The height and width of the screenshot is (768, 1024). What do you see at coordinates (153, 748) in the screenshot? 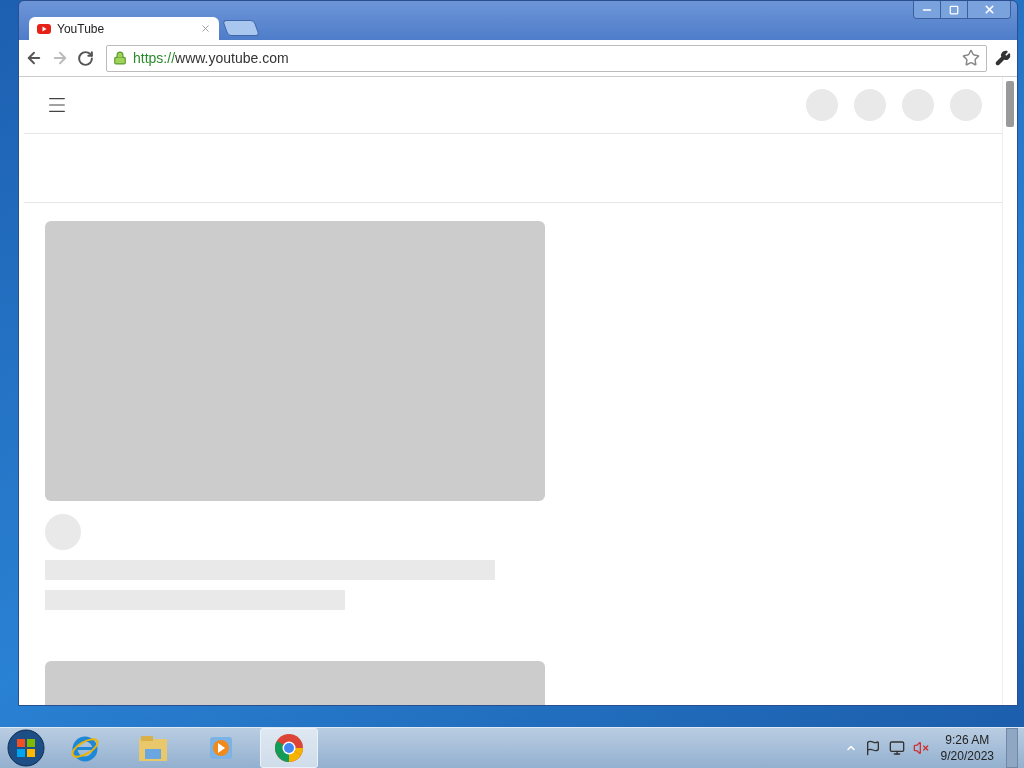
I see `folder-icon` at bounding box center [153, 748].